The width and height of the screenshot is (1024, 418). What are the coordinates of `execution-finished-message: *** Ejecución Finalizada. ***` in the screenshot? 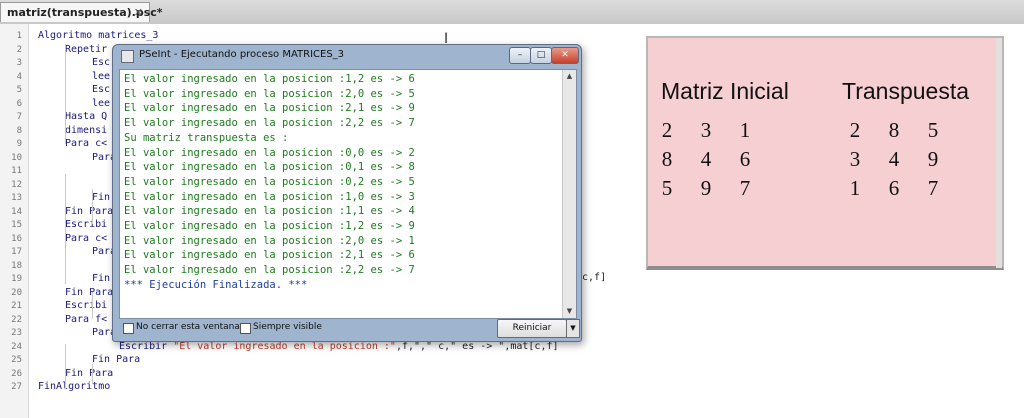 It's located at (216, 284).